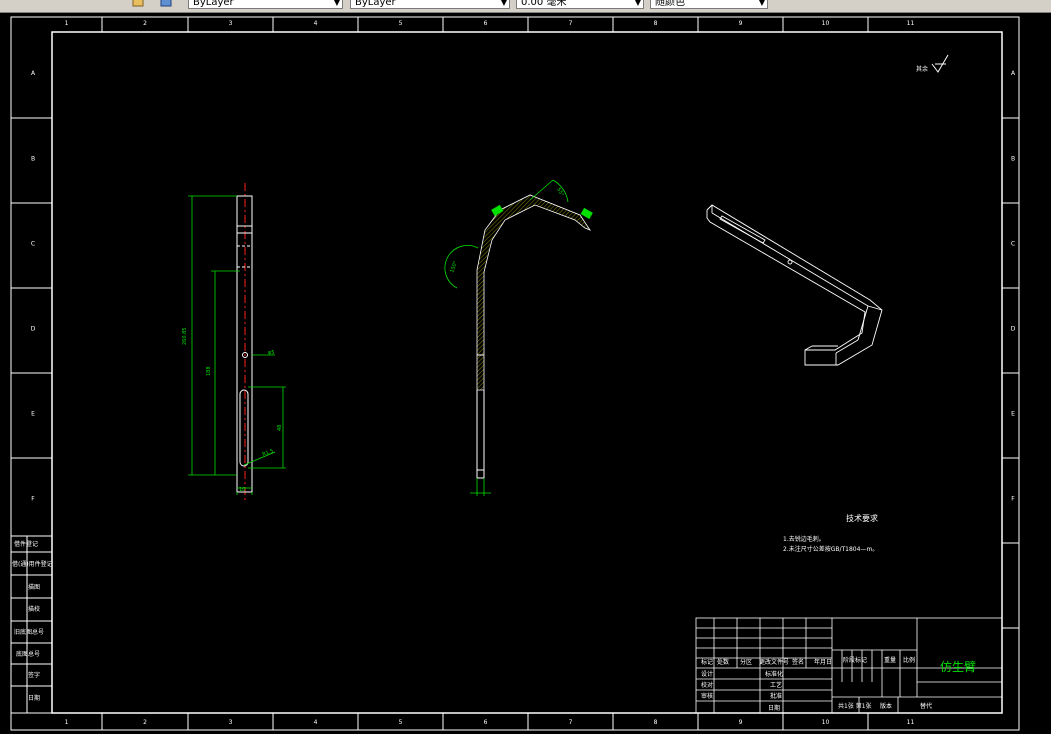 The image size is (1051, 734). What do you see at coordinates (776, 696) in the screenshot?
I see `tb-approve: 批准` at bounding box center [776, 696].